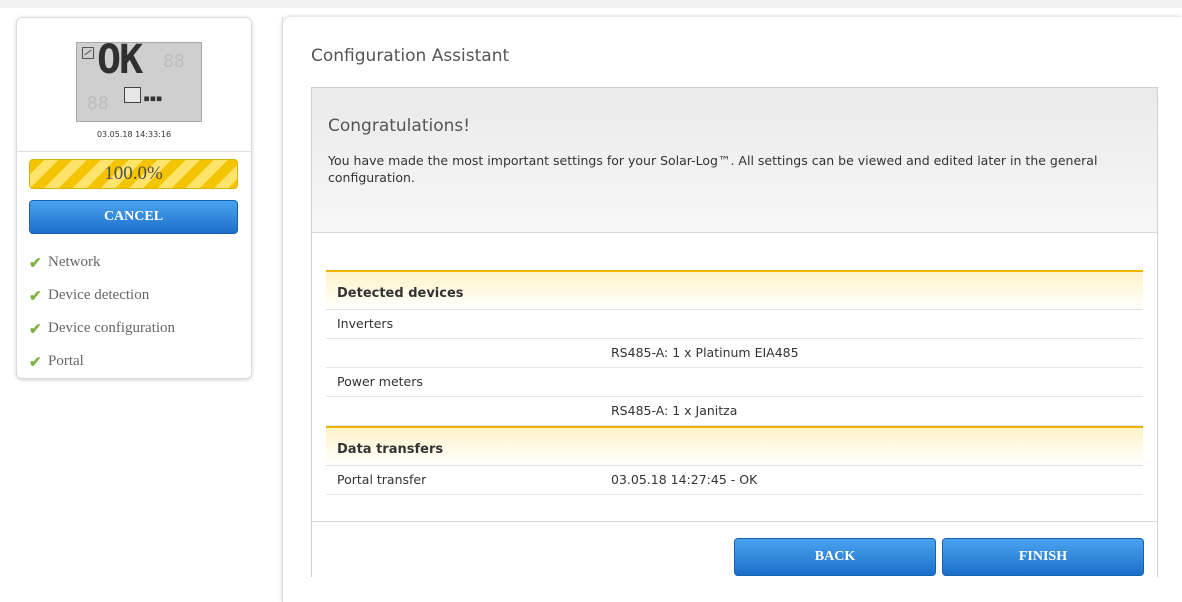 The image size is (1182, 602). I want to click on row-label: Power meters, so click(380, 381).